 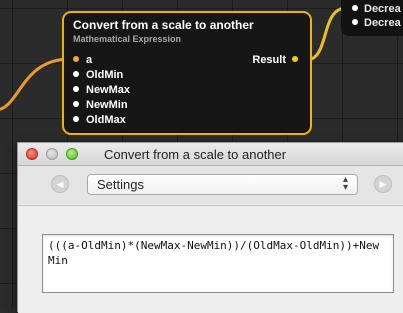 I want to click on chevron-left-icon: ◀, so click(x=60, y=184).